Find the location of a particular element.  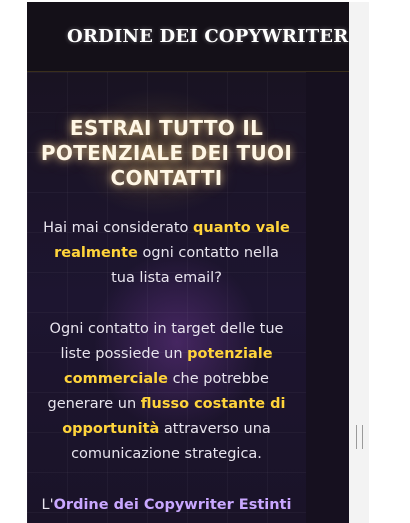

hero-paragraph-ordine: L'Ordine dei Copywriter Estinti is located at coordinates (166, 505).